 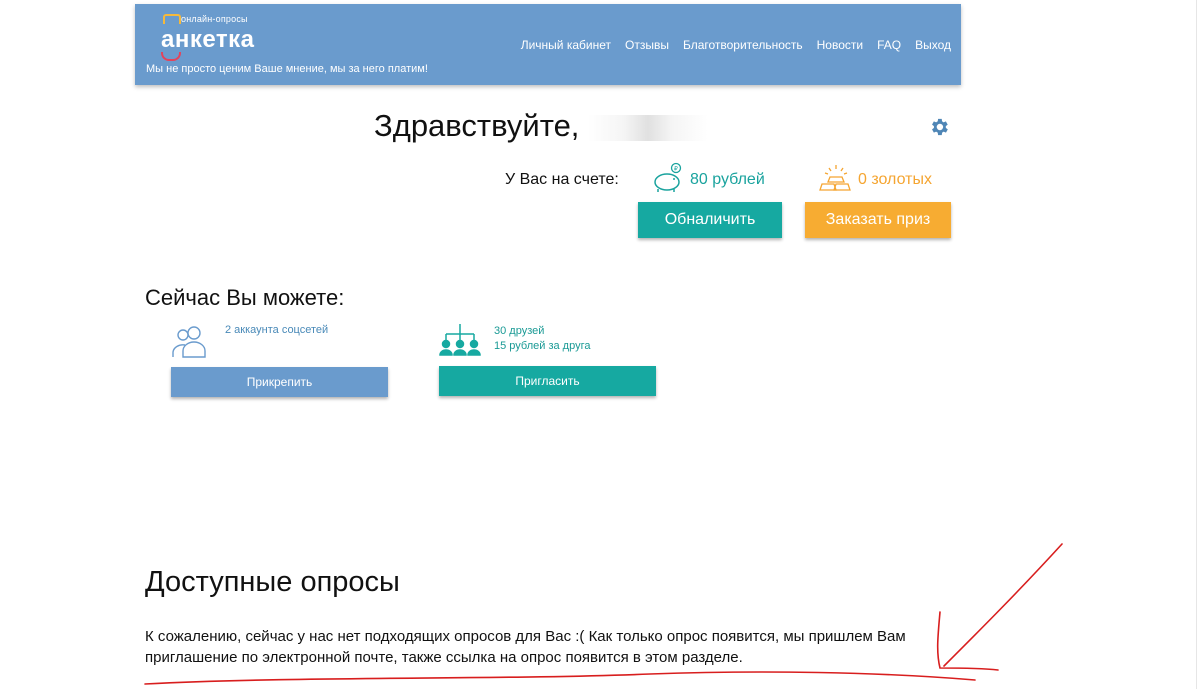 What do you see at coordinates (710, 220) in the screenshot?
I see `cashout-button: Обналичить` at bounding box center [710, 220].